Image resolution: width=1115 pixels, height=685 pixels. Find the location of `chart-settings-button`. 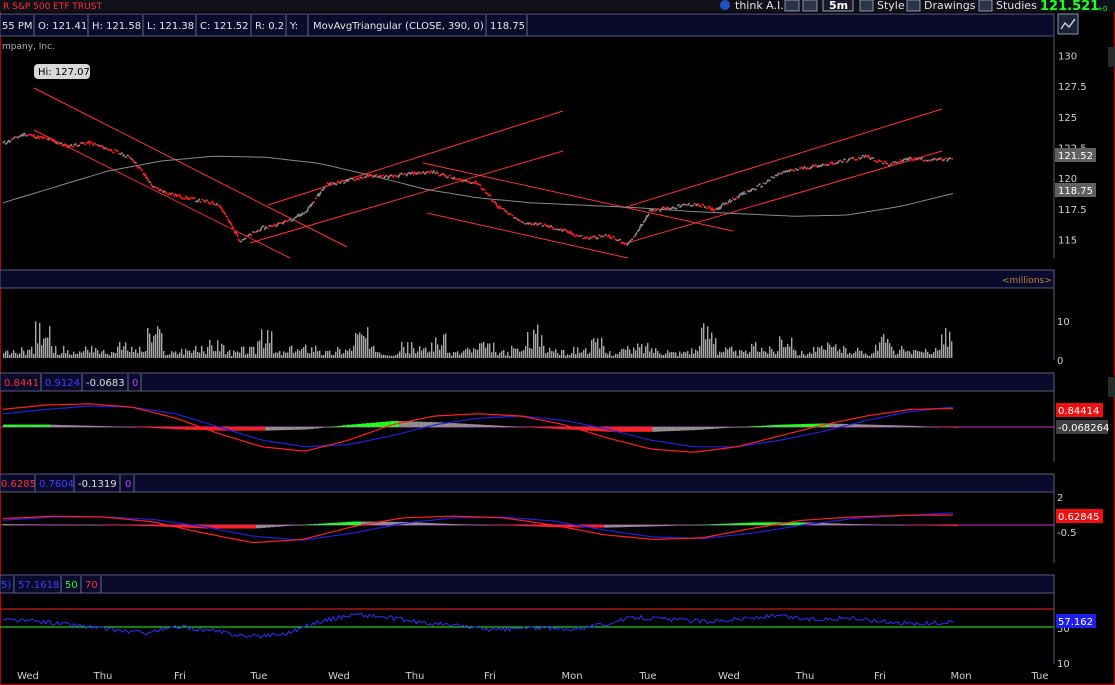

chart-settings-button is located at coordinates (1068, 24).